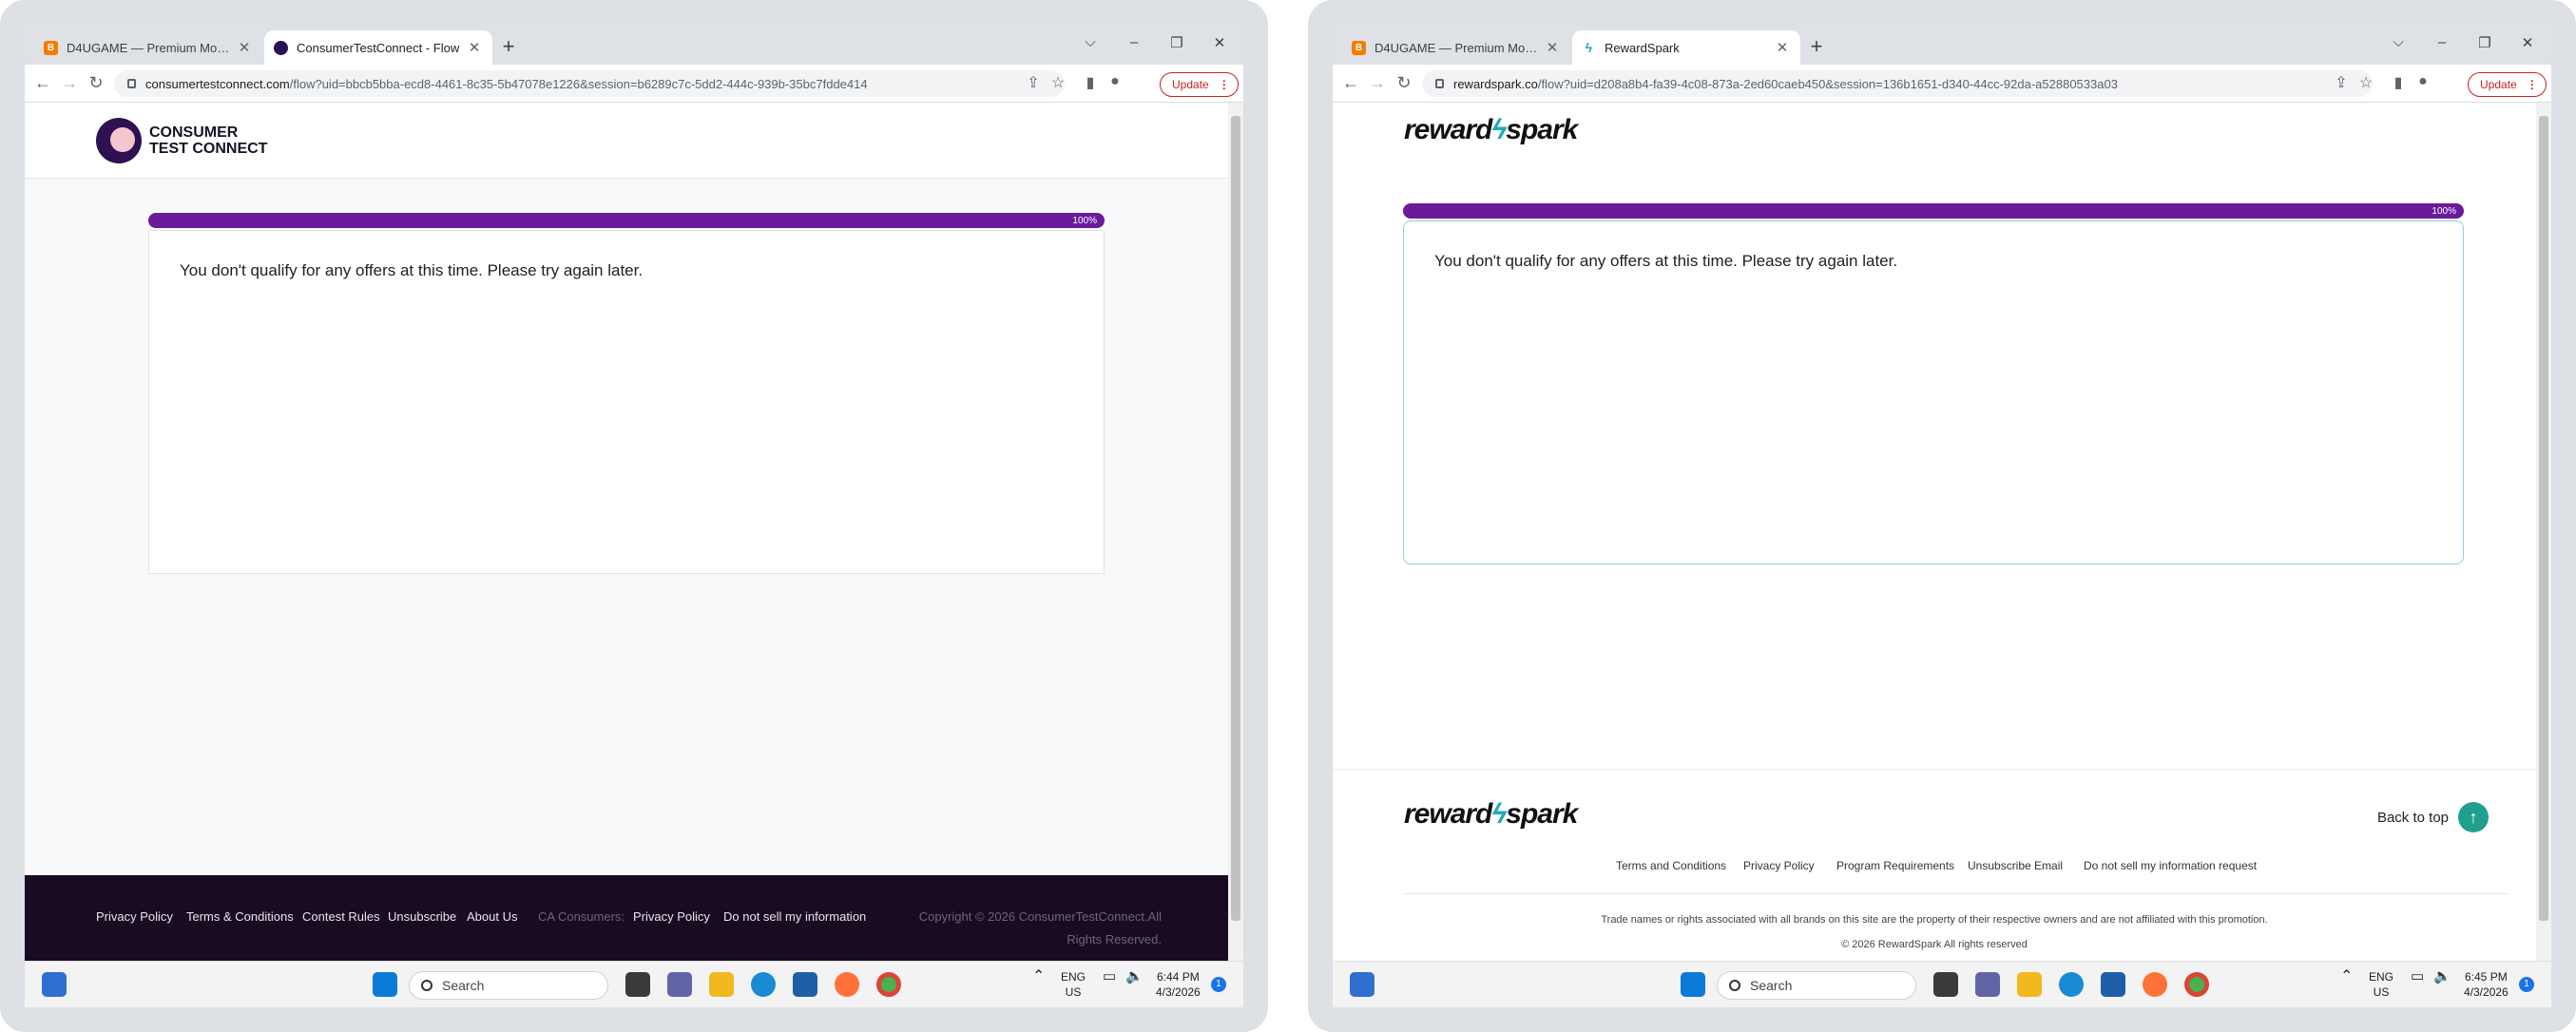  I want to click on taskbar: Search ⌃ ENG US ▭ 🔈 6:44 PM 4/3/2026 1, so click(634, 984).